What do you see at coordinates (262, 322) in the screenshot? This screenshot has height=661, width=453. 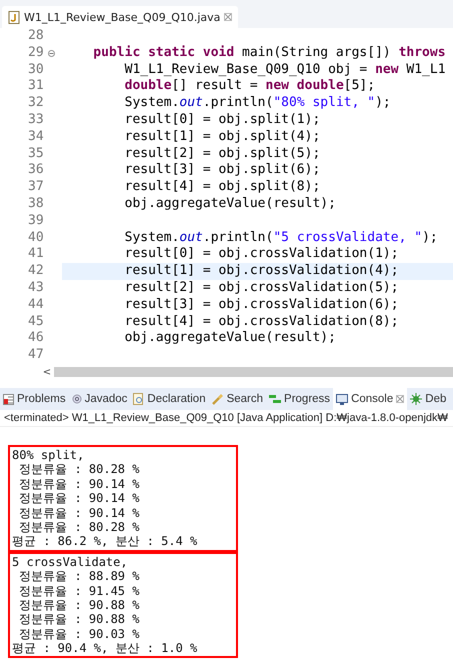 I see `code-line: result[4] = obj.crossValidation(8);` at bounding box center [262, 322].